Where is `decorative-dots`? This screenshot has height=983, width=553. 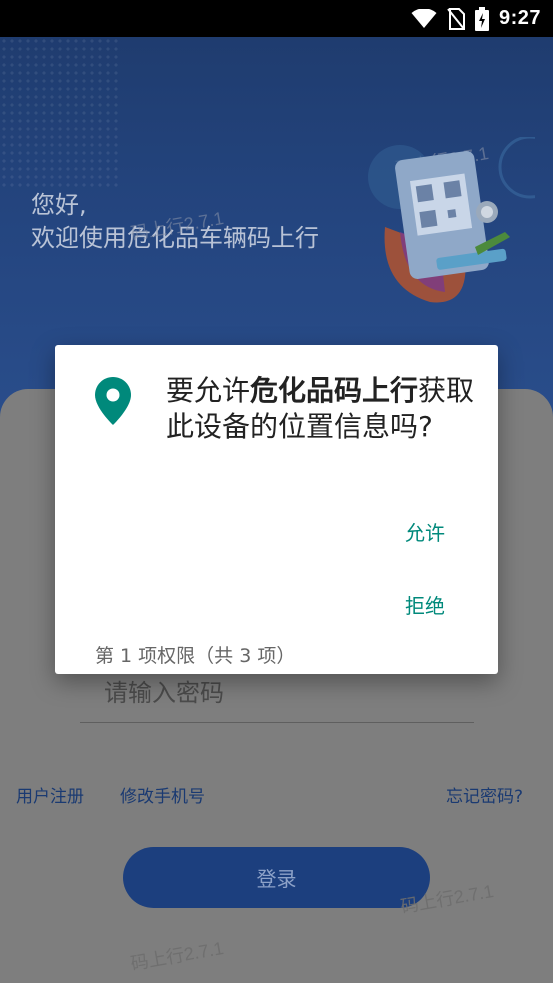
decorative-dots is located at coordinates (60, 112).